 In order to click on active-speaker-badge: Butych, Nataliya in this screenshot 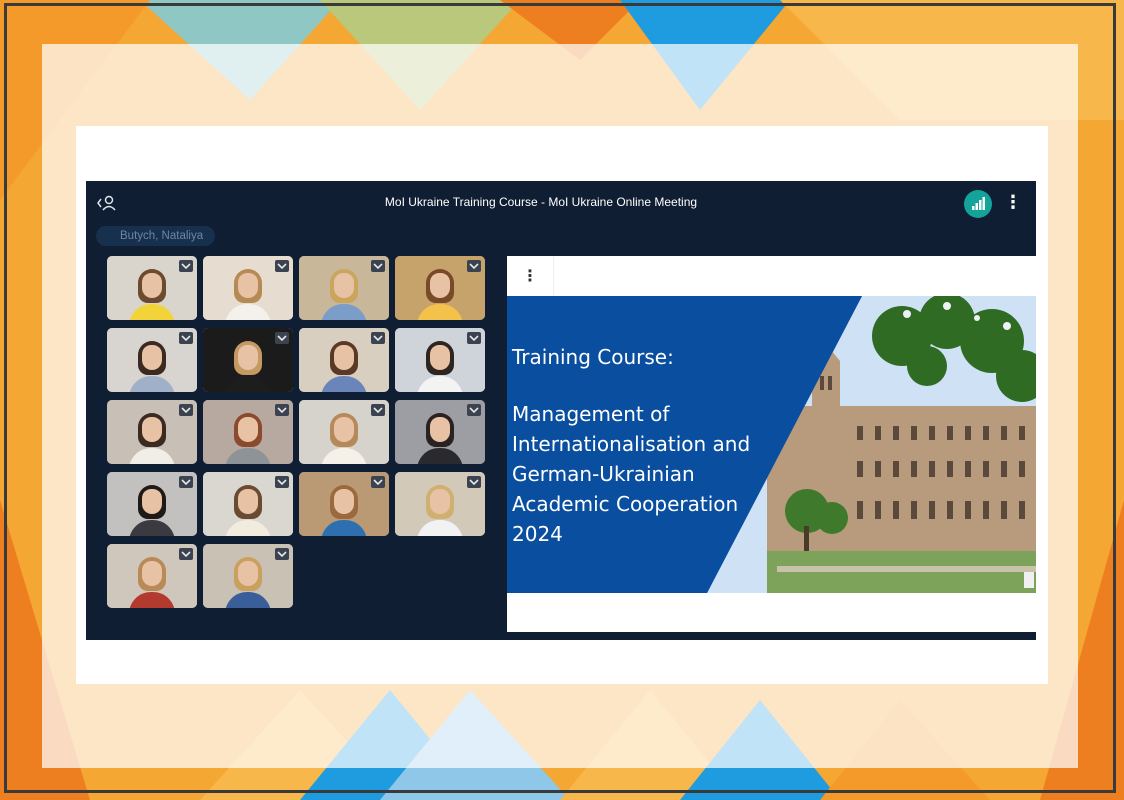, I will do `click(156, 236)`.